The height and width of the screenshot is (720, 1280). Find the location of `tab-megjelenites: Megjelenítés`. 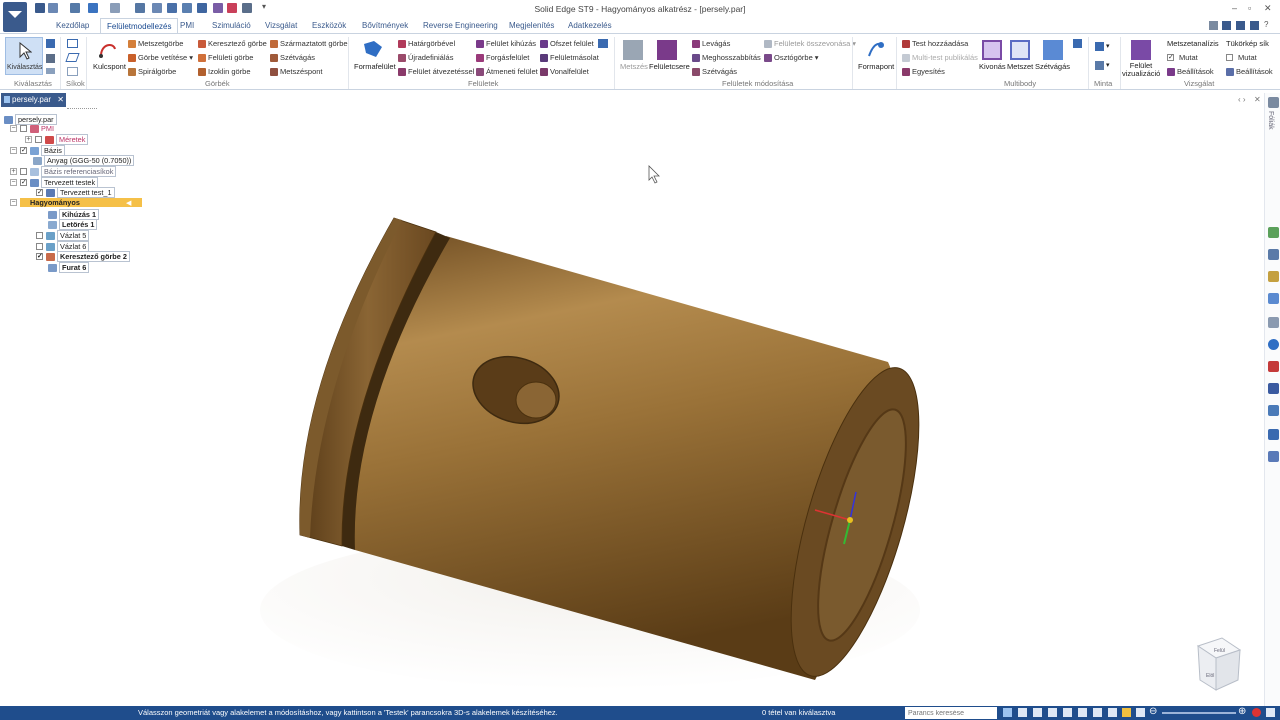

tab-megjelenites: Megjelenítés is located at coordinates (531, 25).